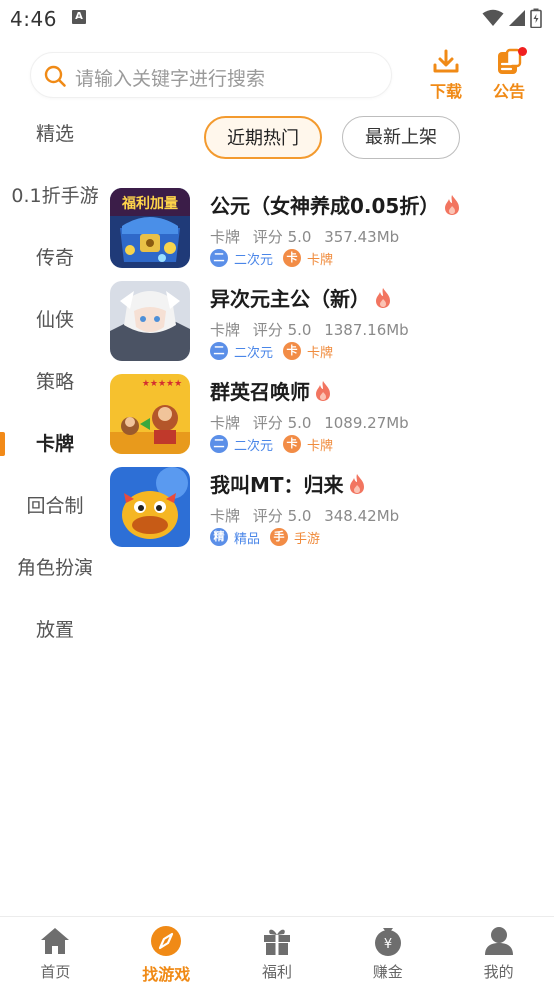 Image resolution: width=554 pixels, height=984 pixels. I want to click on home-icon, so click(55, 941).